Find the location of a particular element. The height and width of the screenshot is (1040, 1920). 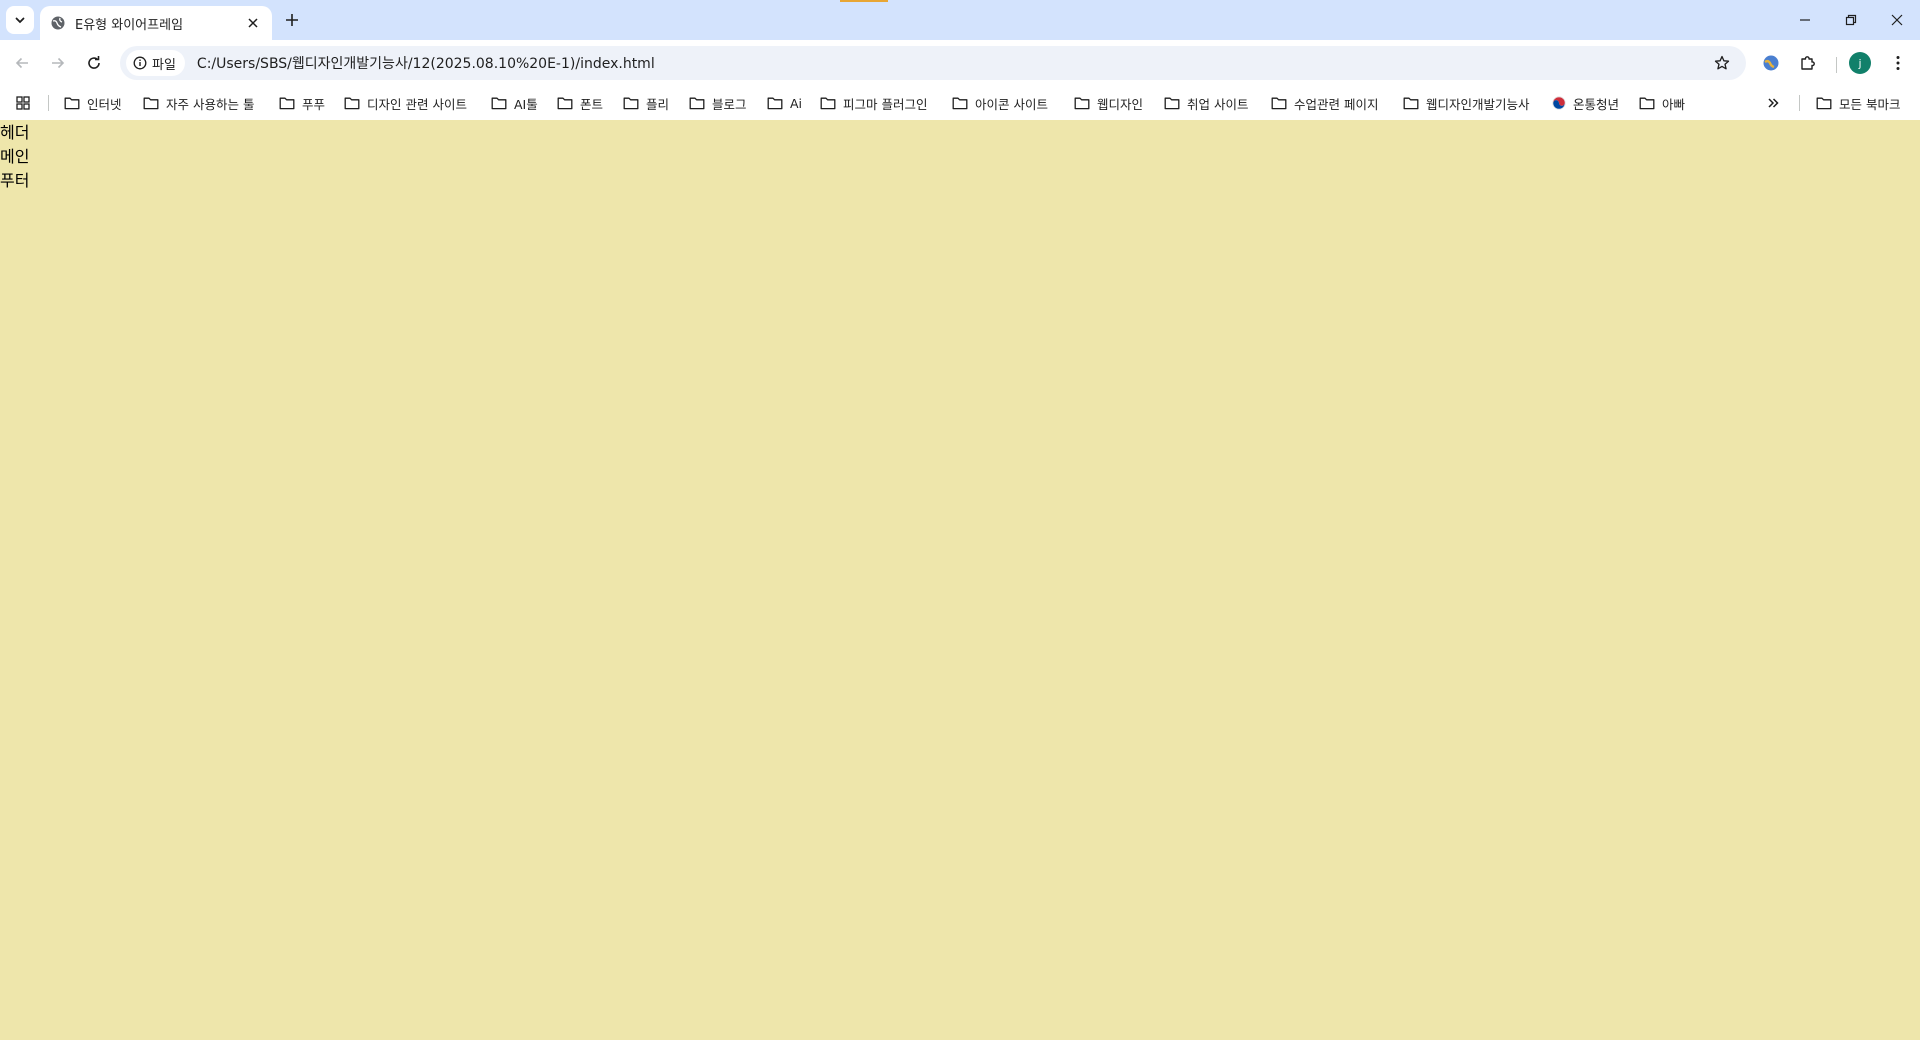

minimize-button is located at coordinates (1805, 20).